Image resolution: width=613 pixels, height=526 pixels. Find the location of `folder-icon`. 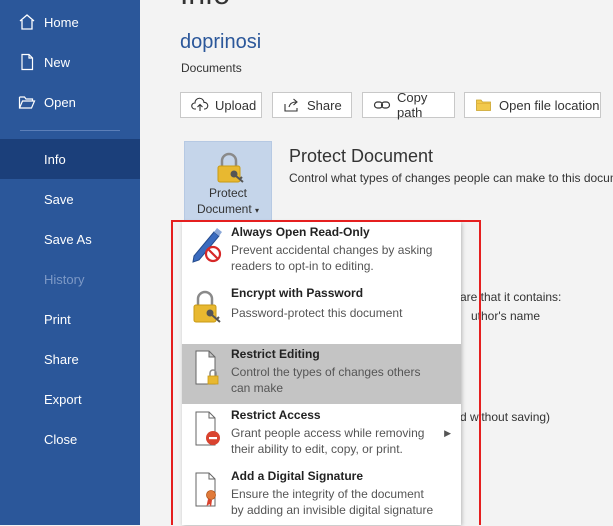

folder-icon is located at coordinates (484, 105).